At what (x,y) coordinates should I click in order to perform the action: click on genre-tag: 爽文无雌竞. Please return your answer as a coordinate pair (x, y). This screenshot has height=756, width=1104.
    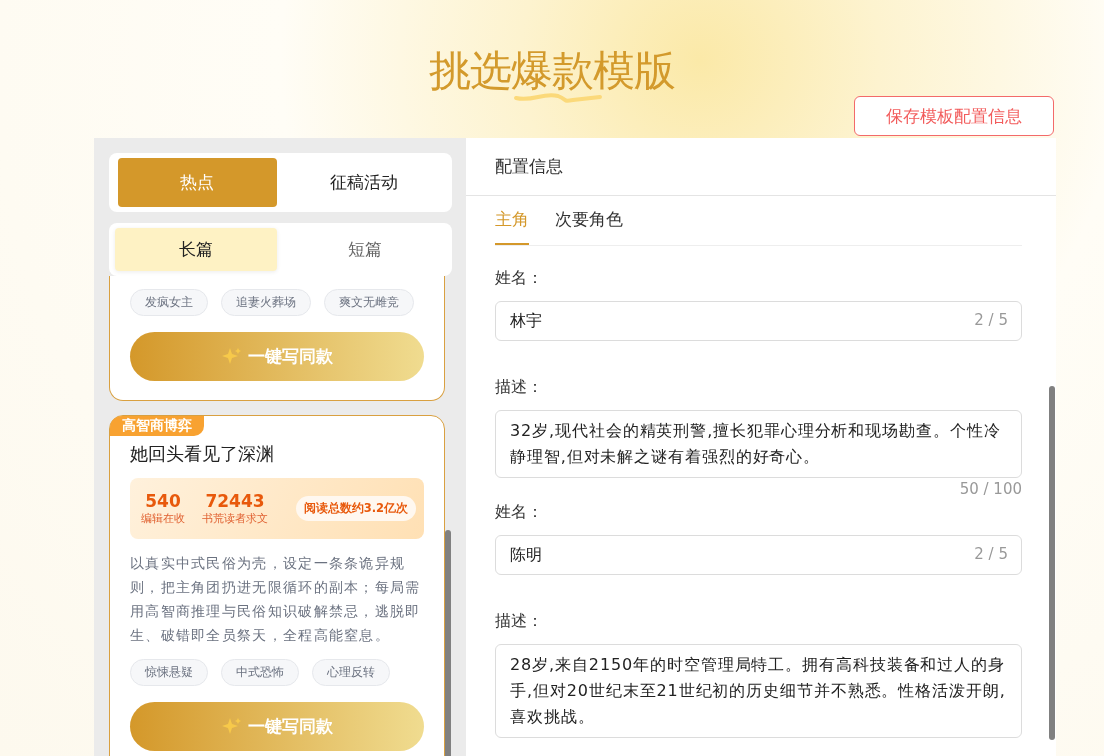
    Looking at the image, I should click on (369, 302).